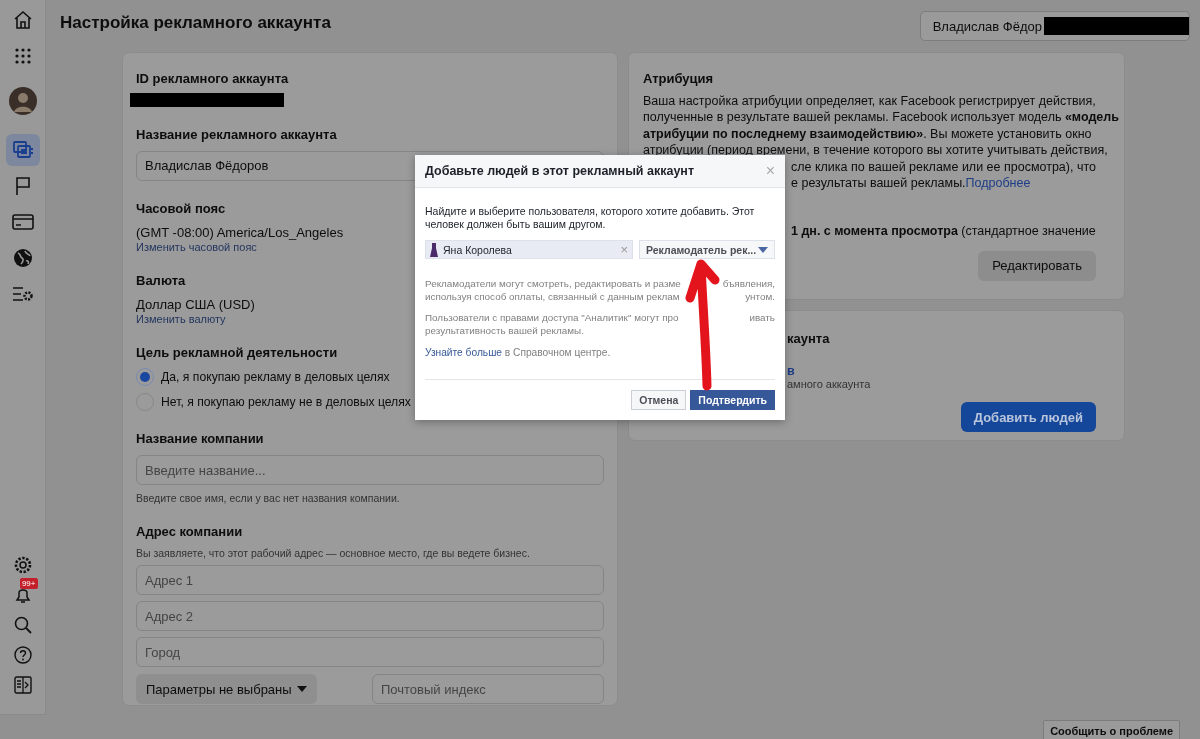  I want to click on paragraph-line: сле клика по вашей рекламе или ее просмотра), что, so click(943, 166).